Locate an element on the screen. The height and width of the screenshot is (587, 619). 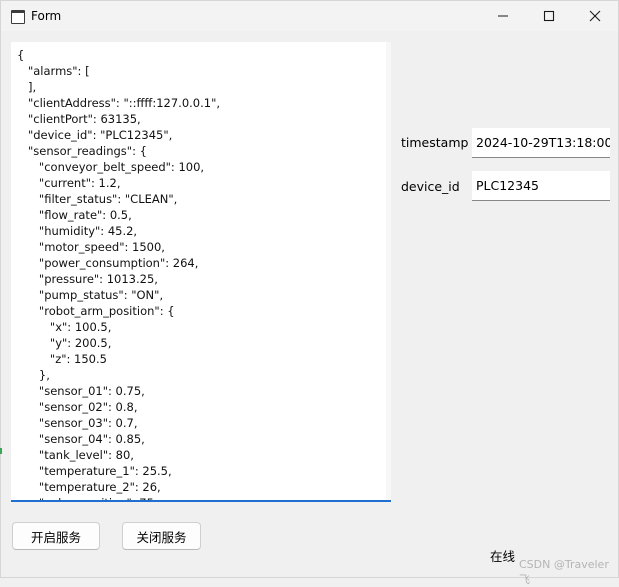
edge-marker is located at coordinates (1, 451).